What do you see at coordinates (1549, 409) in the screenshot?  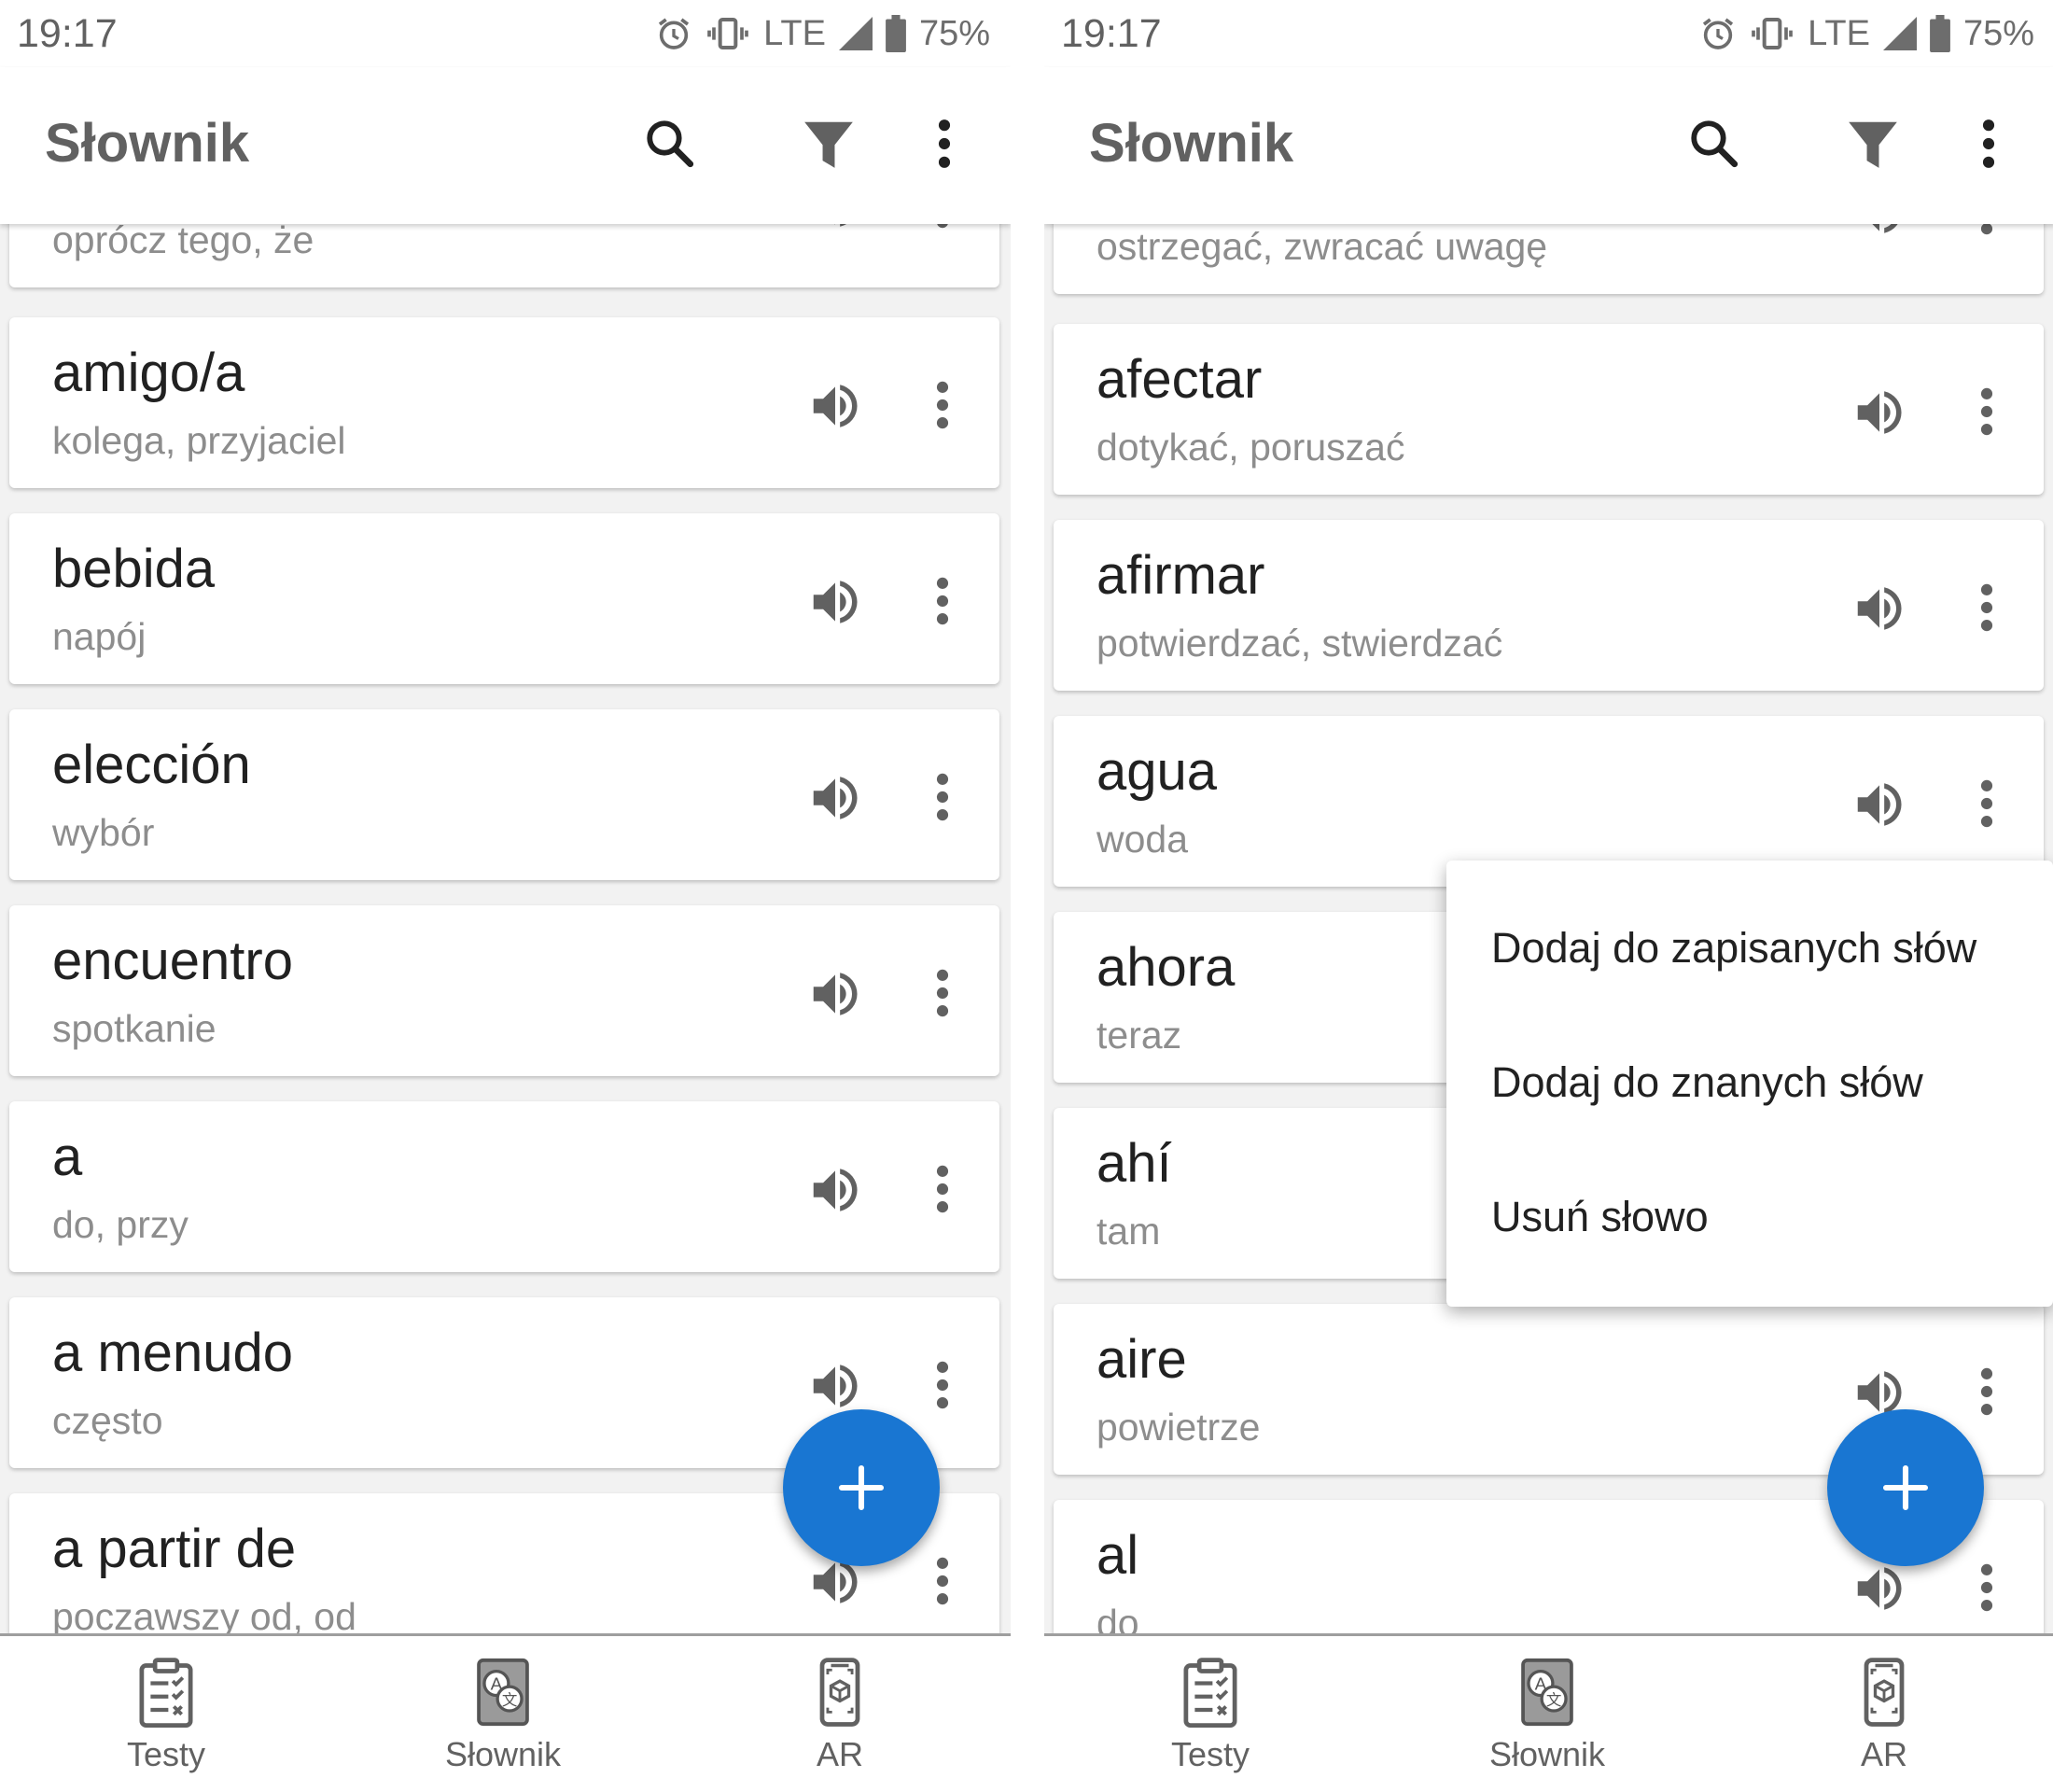 I see `word-card: afectar dotykać, poruszać` at bounding box center [1549, 409].